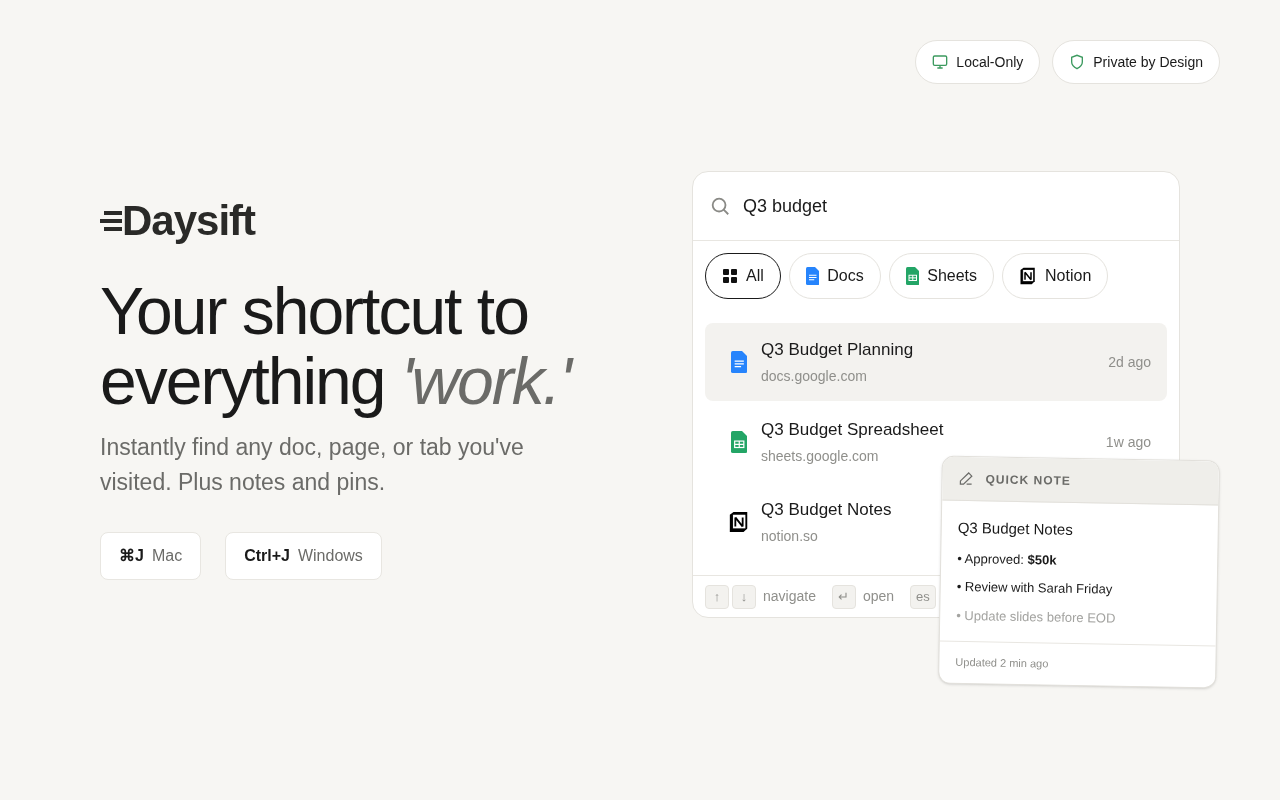 This screenshot has height=800, width=1280. I want to click on search-icon, so click(720, 206).